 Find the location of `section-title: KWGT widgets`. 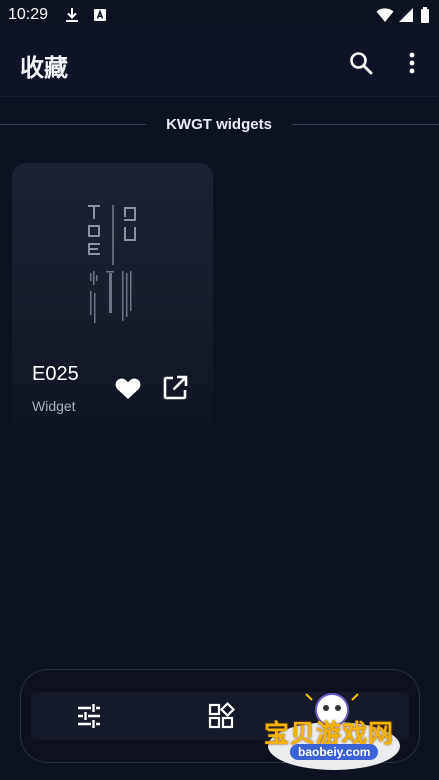

section-title: KWGT widgets is located at coordinates (219, 124).